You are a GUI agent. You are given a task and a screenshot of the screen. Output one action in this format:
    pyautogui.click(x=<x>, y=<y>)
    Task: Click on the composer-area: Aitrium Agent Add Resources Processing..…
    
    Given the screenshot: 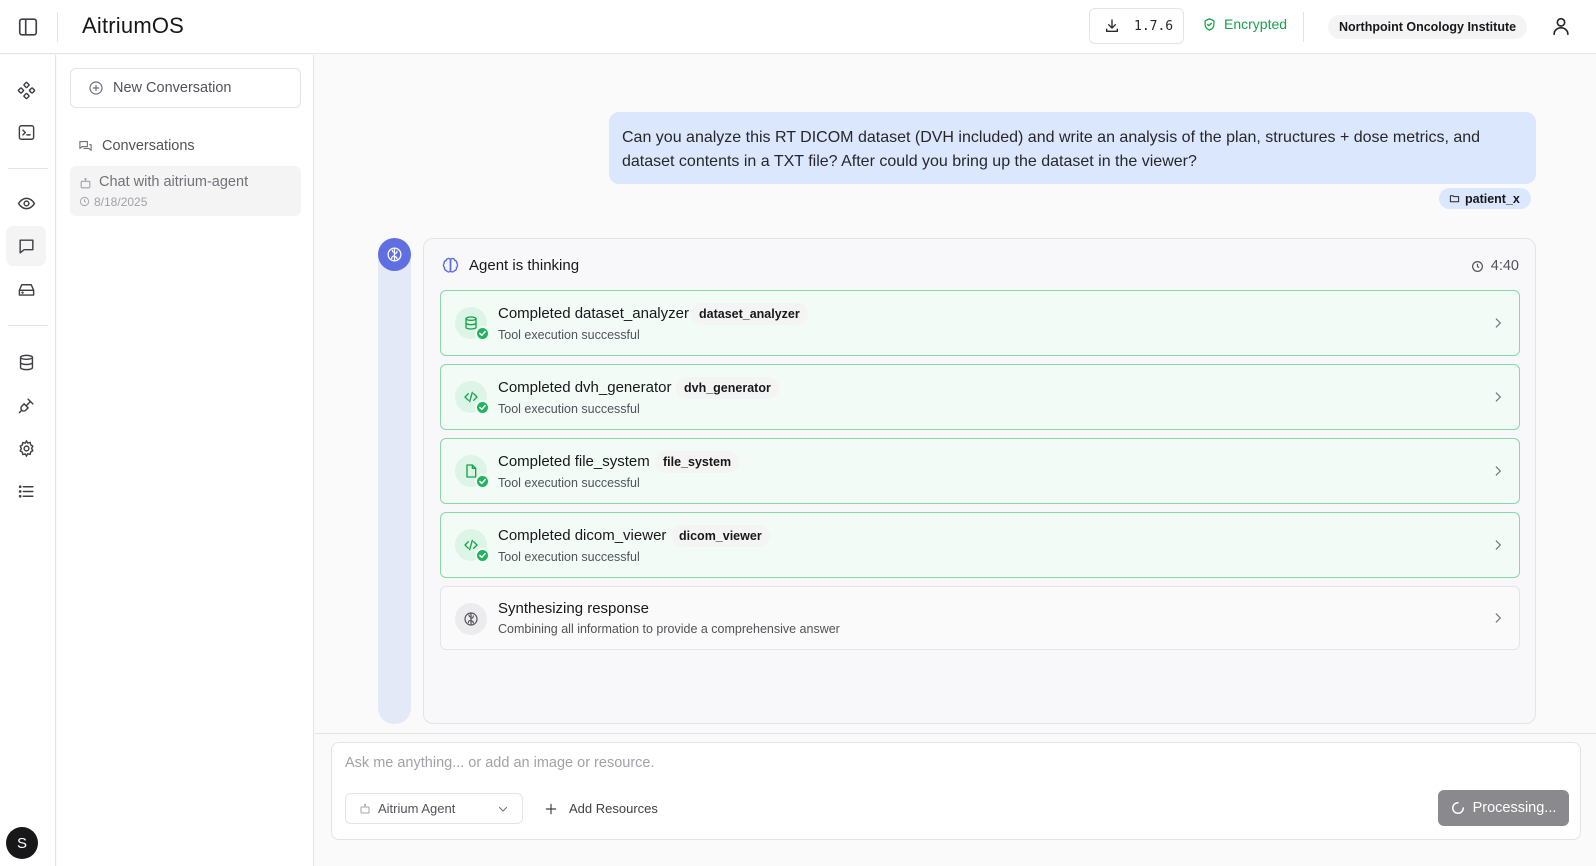 What is the action you would take?
    pyautogui.click(x=955, y=799)
    